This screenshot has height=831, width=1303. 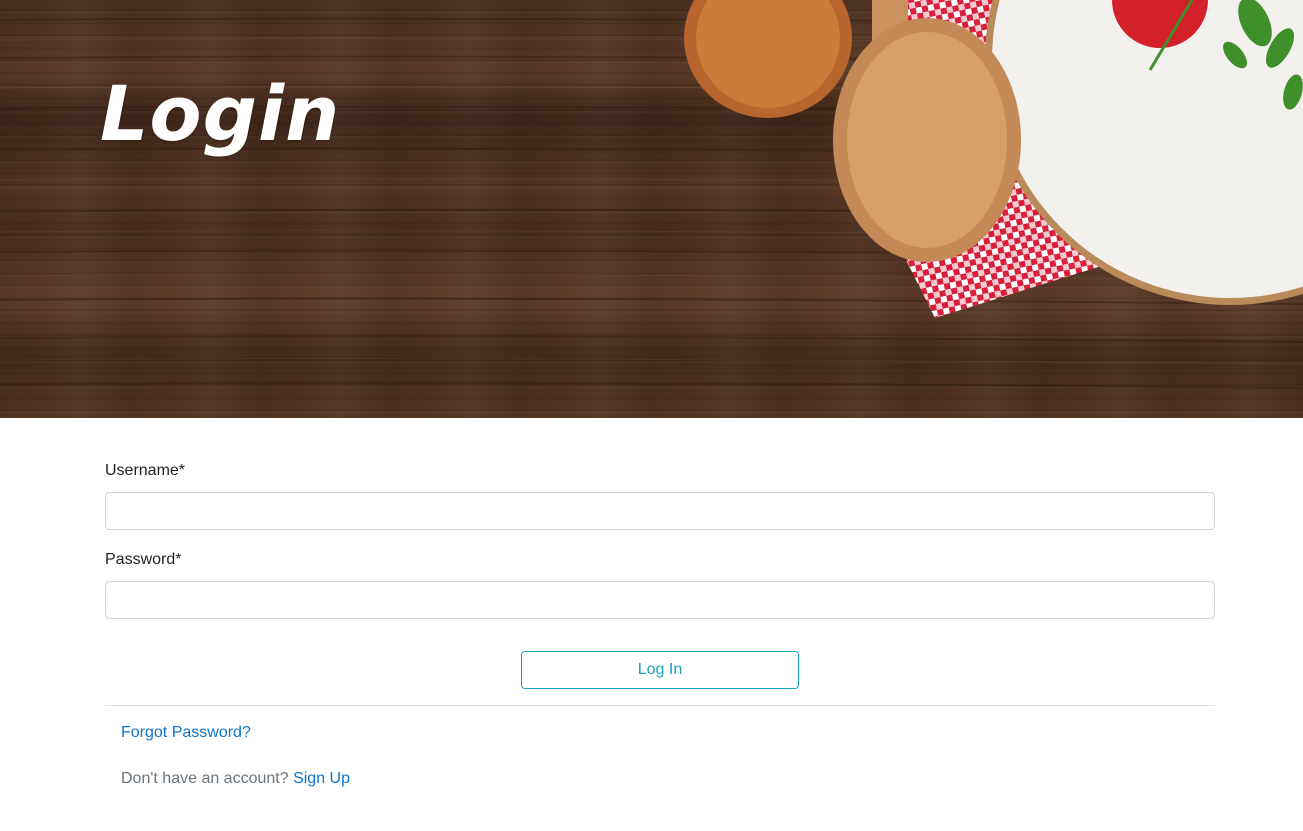 I want to click on signup-prompt: Don't have an account? Sign Up, so click(x=668, y=779).